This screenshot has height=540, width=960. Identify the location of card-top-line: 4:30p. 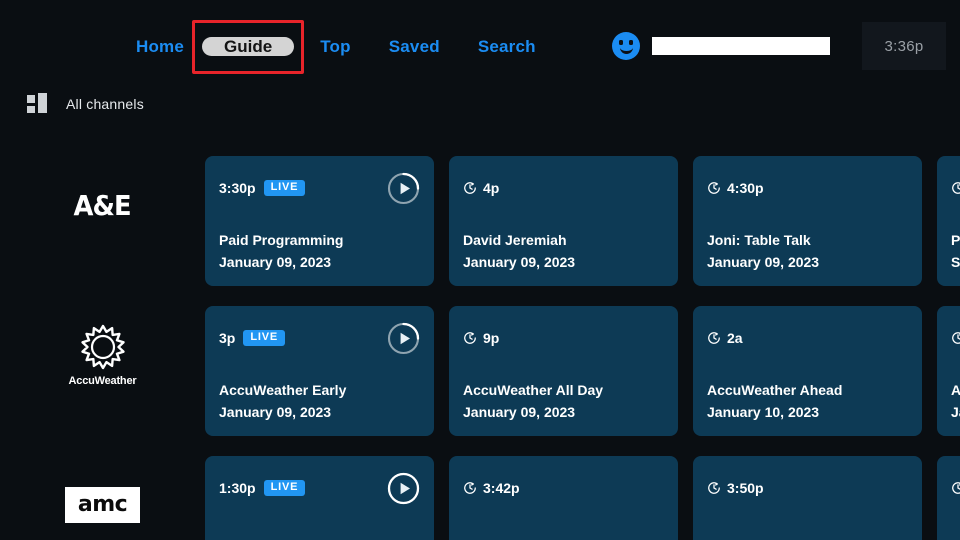
(807, 188).